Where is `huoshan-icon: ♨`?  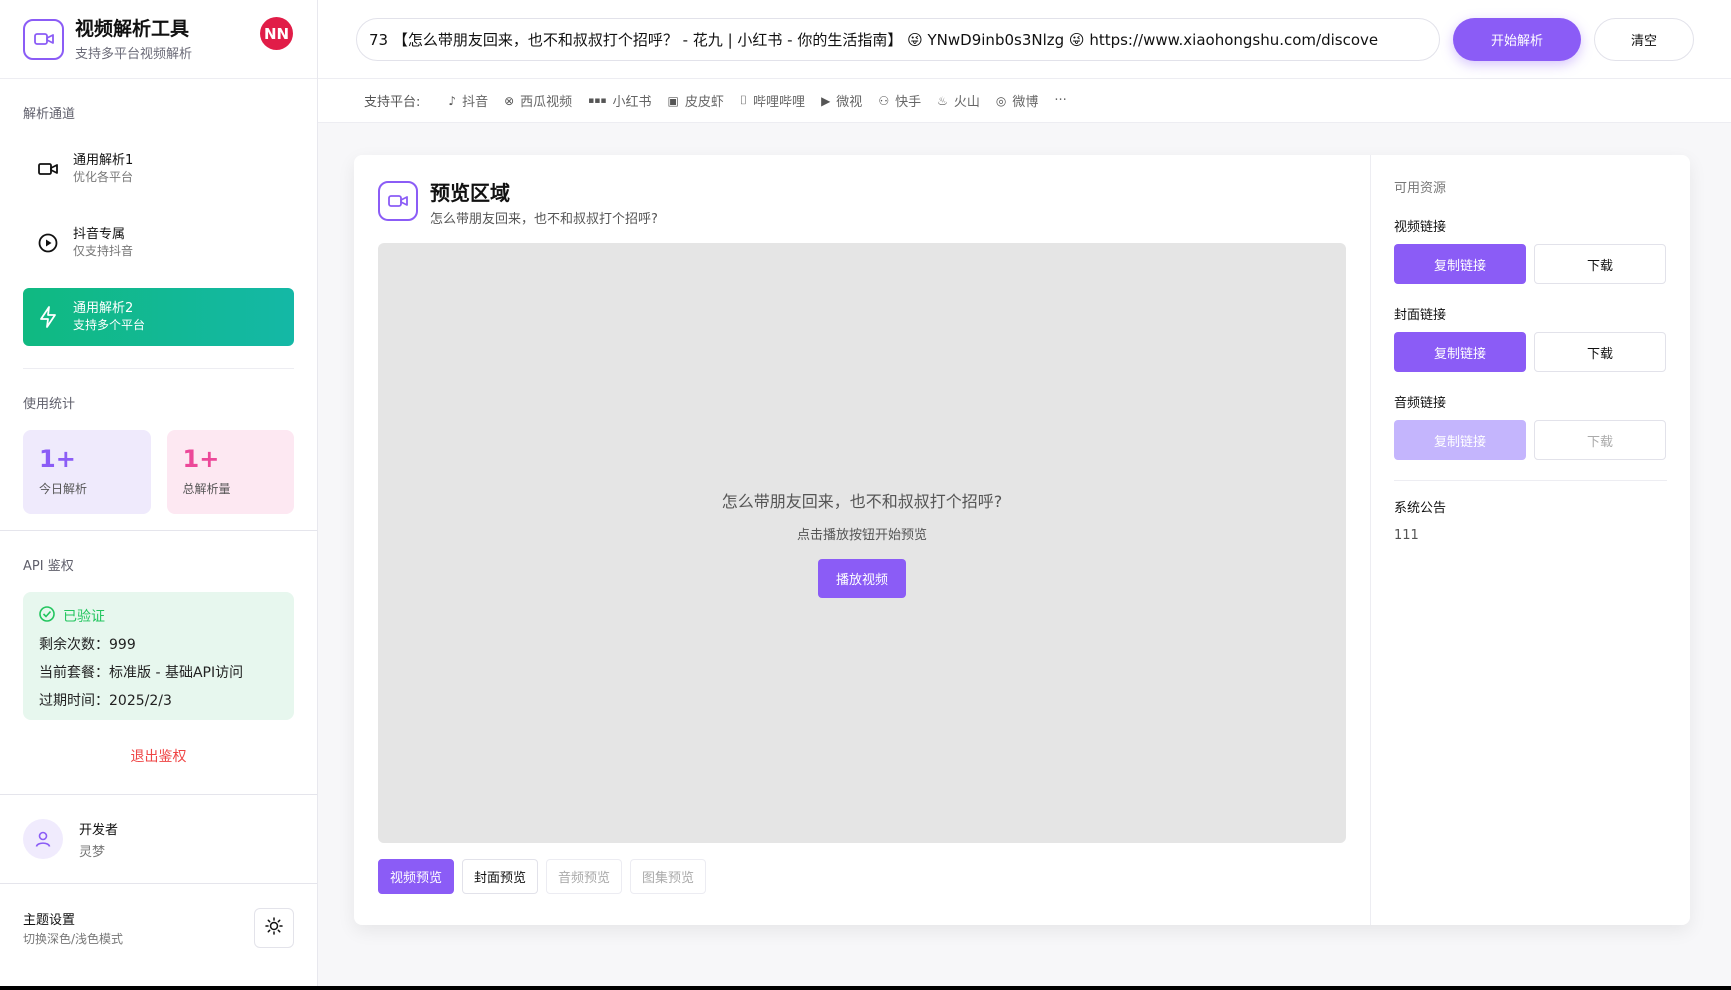
huoshan-icon: ♨ is located at coordinates (942, 100).